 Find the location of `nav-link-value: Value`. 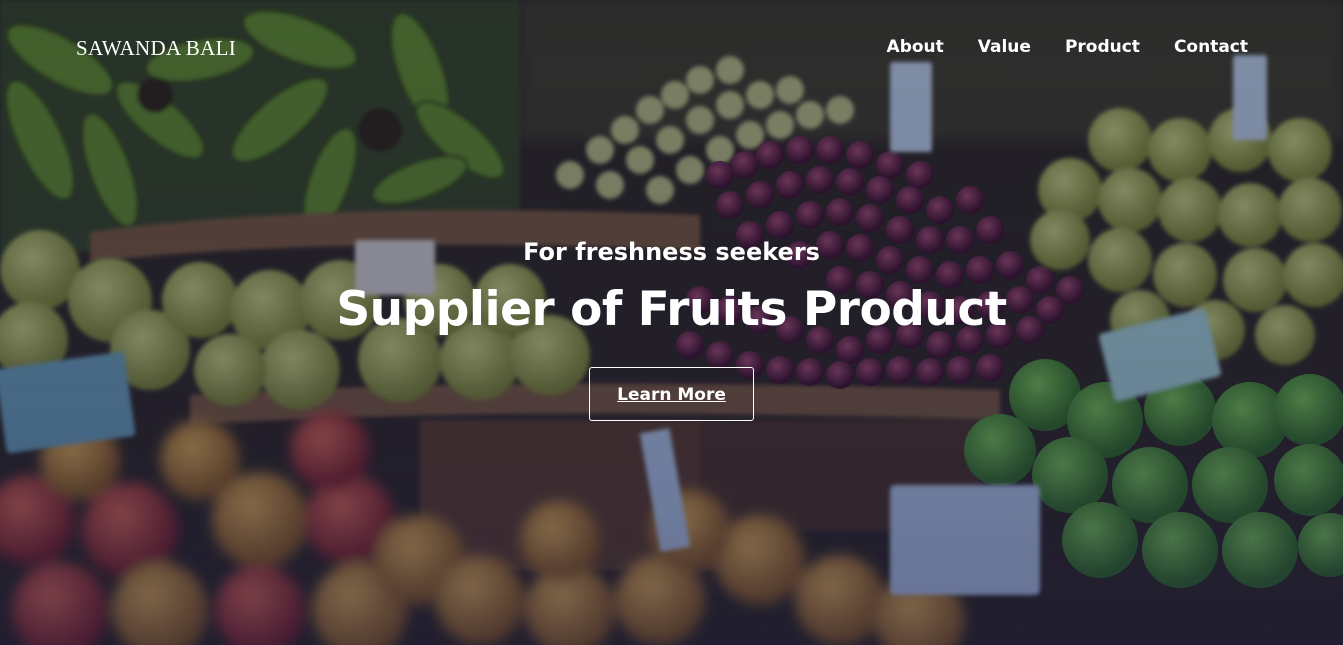

nav-link-value: Value is located at coordinates (1004, 47).